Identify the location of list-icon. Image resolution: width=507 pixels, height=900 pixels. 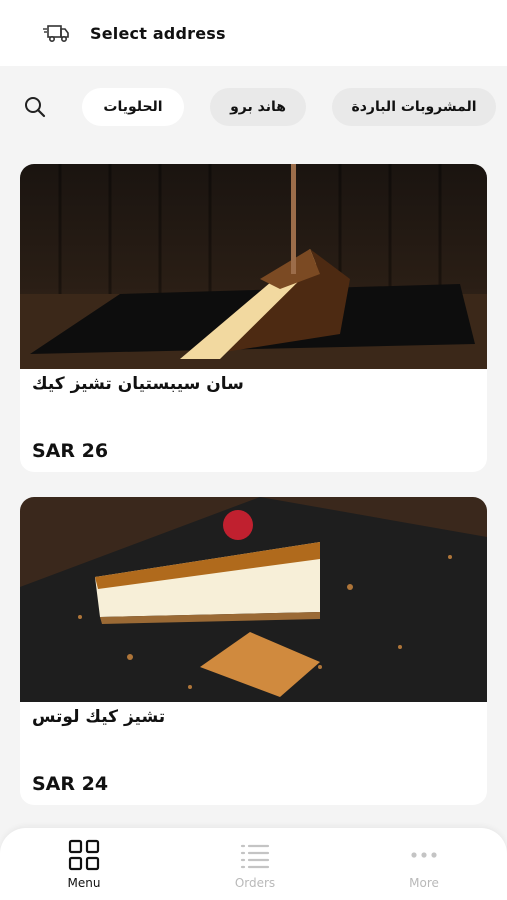
(255, 855).